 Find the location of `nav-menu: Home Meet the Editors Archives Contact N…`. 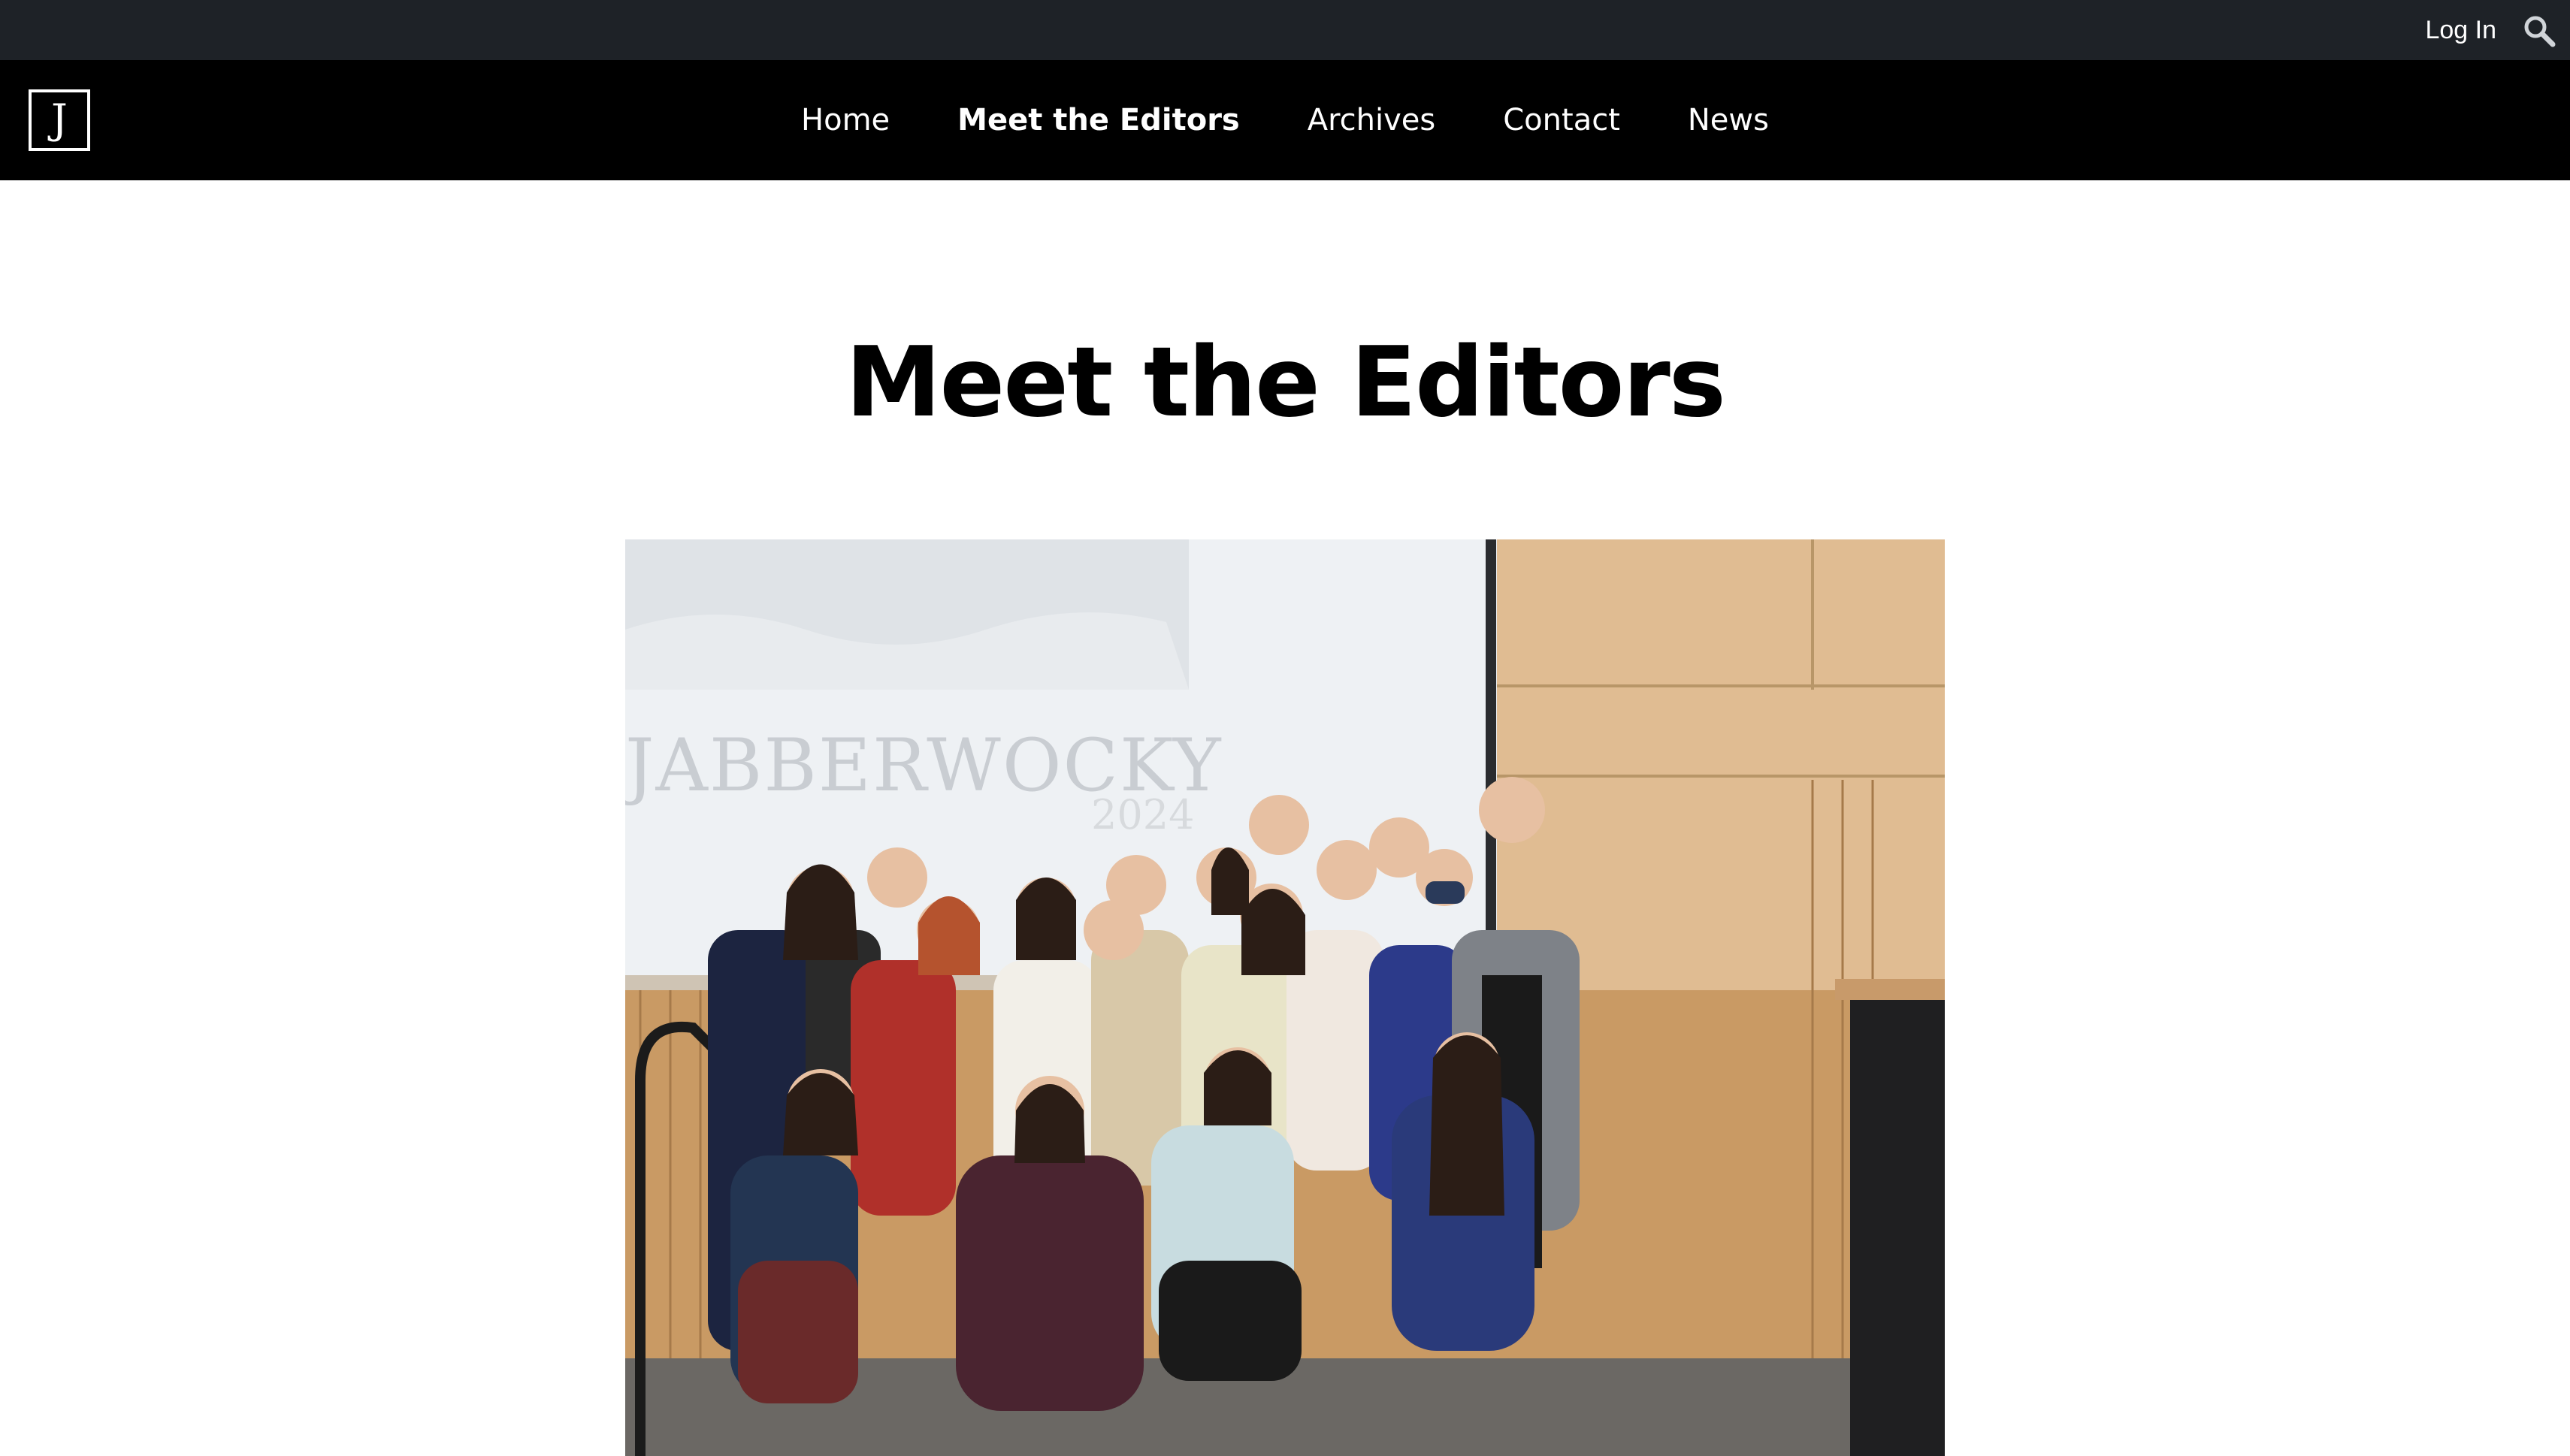

nav-menu: Home Meet the Editors Archives Contact N… is located at coordinates (1285, 120).